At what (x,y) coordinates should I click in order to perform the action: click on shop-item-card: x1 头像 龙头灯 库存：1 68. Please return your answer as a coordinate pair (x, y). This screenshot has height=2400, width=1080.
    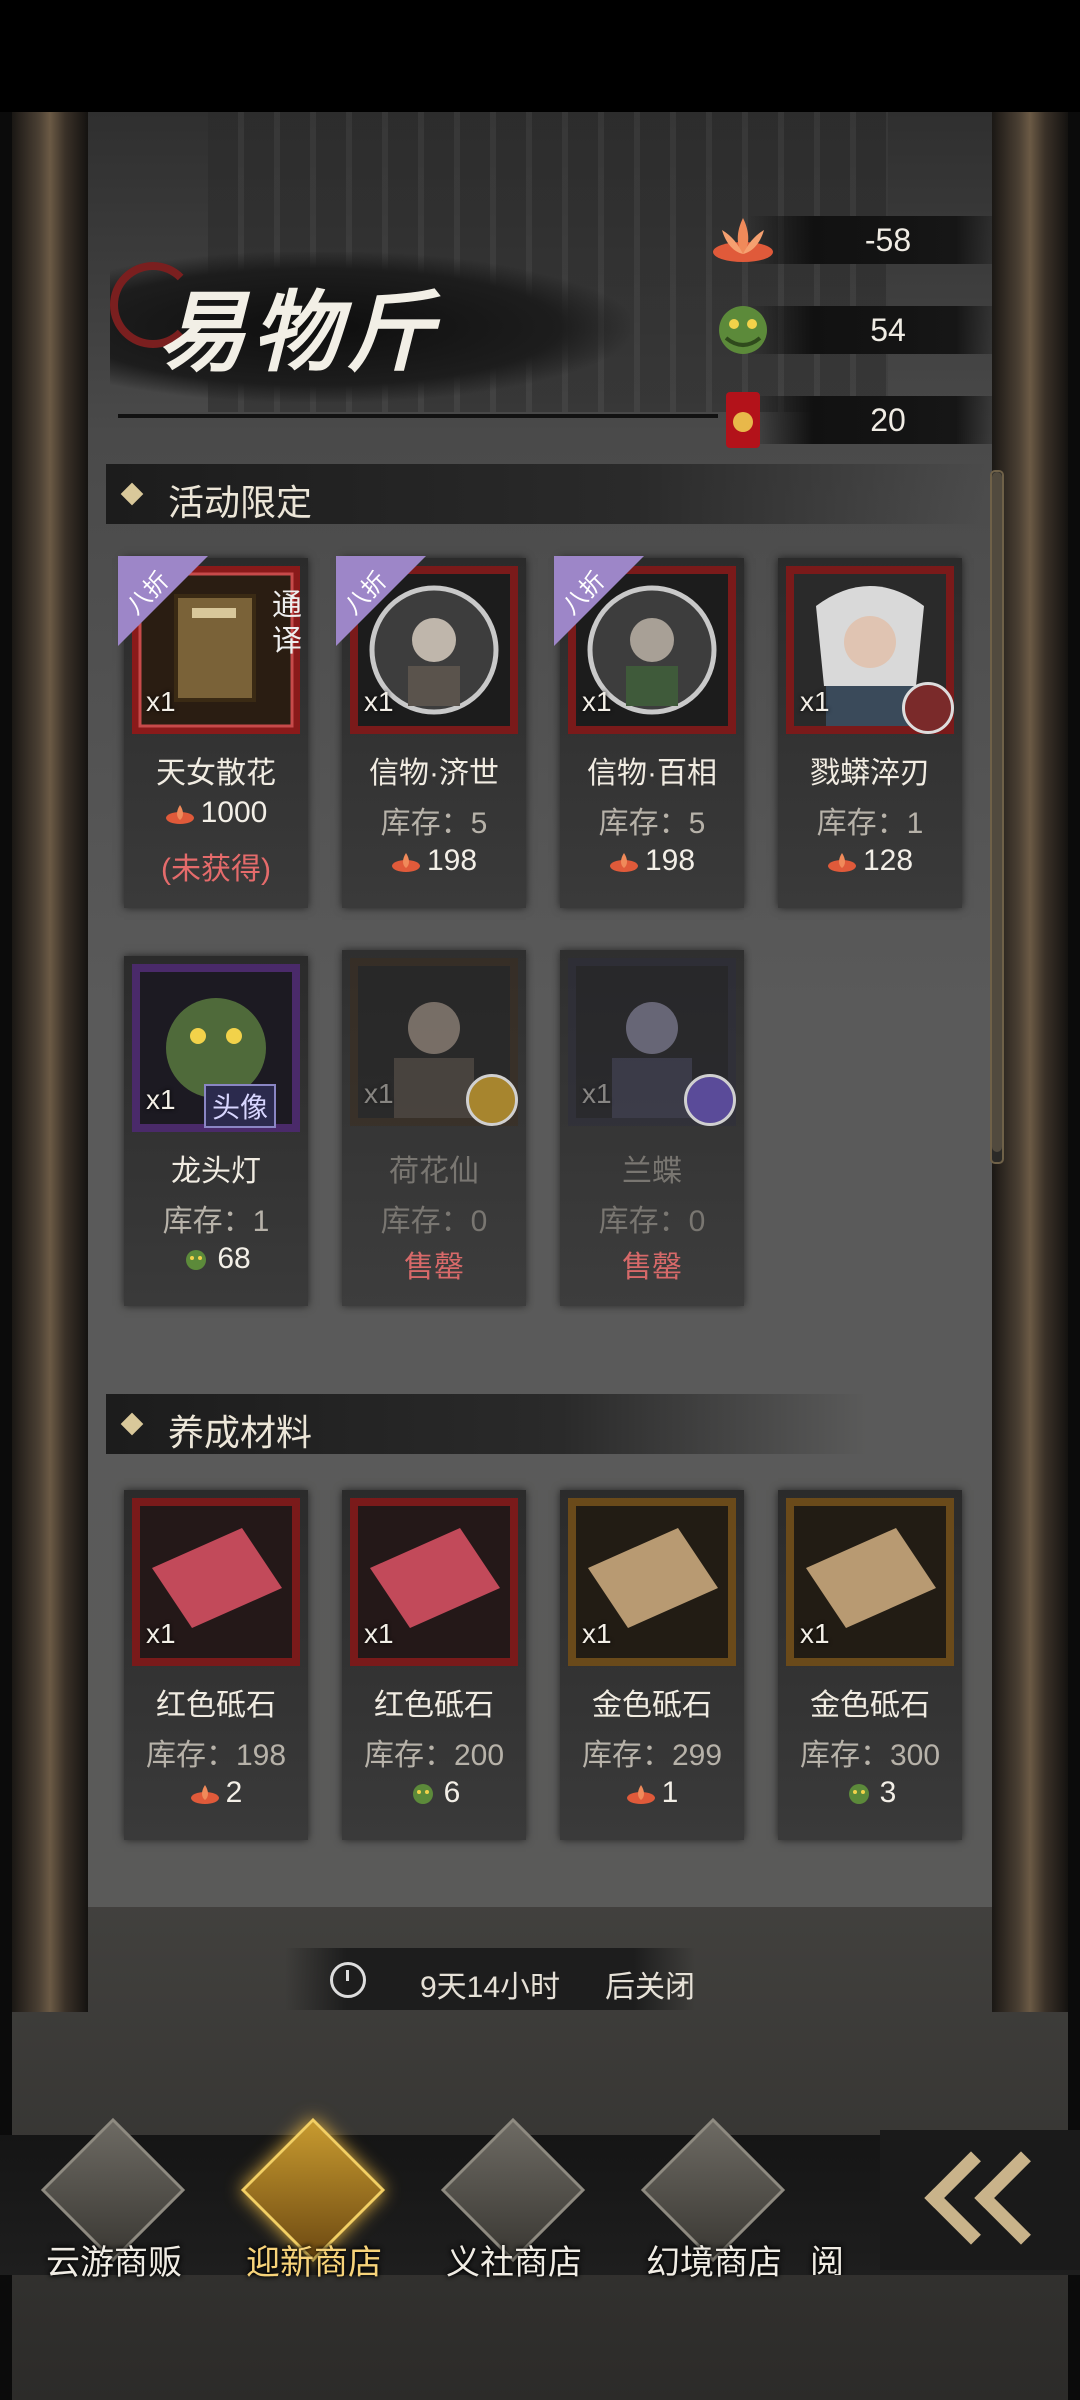
    Looking at the image, I should click on (216, 1131).